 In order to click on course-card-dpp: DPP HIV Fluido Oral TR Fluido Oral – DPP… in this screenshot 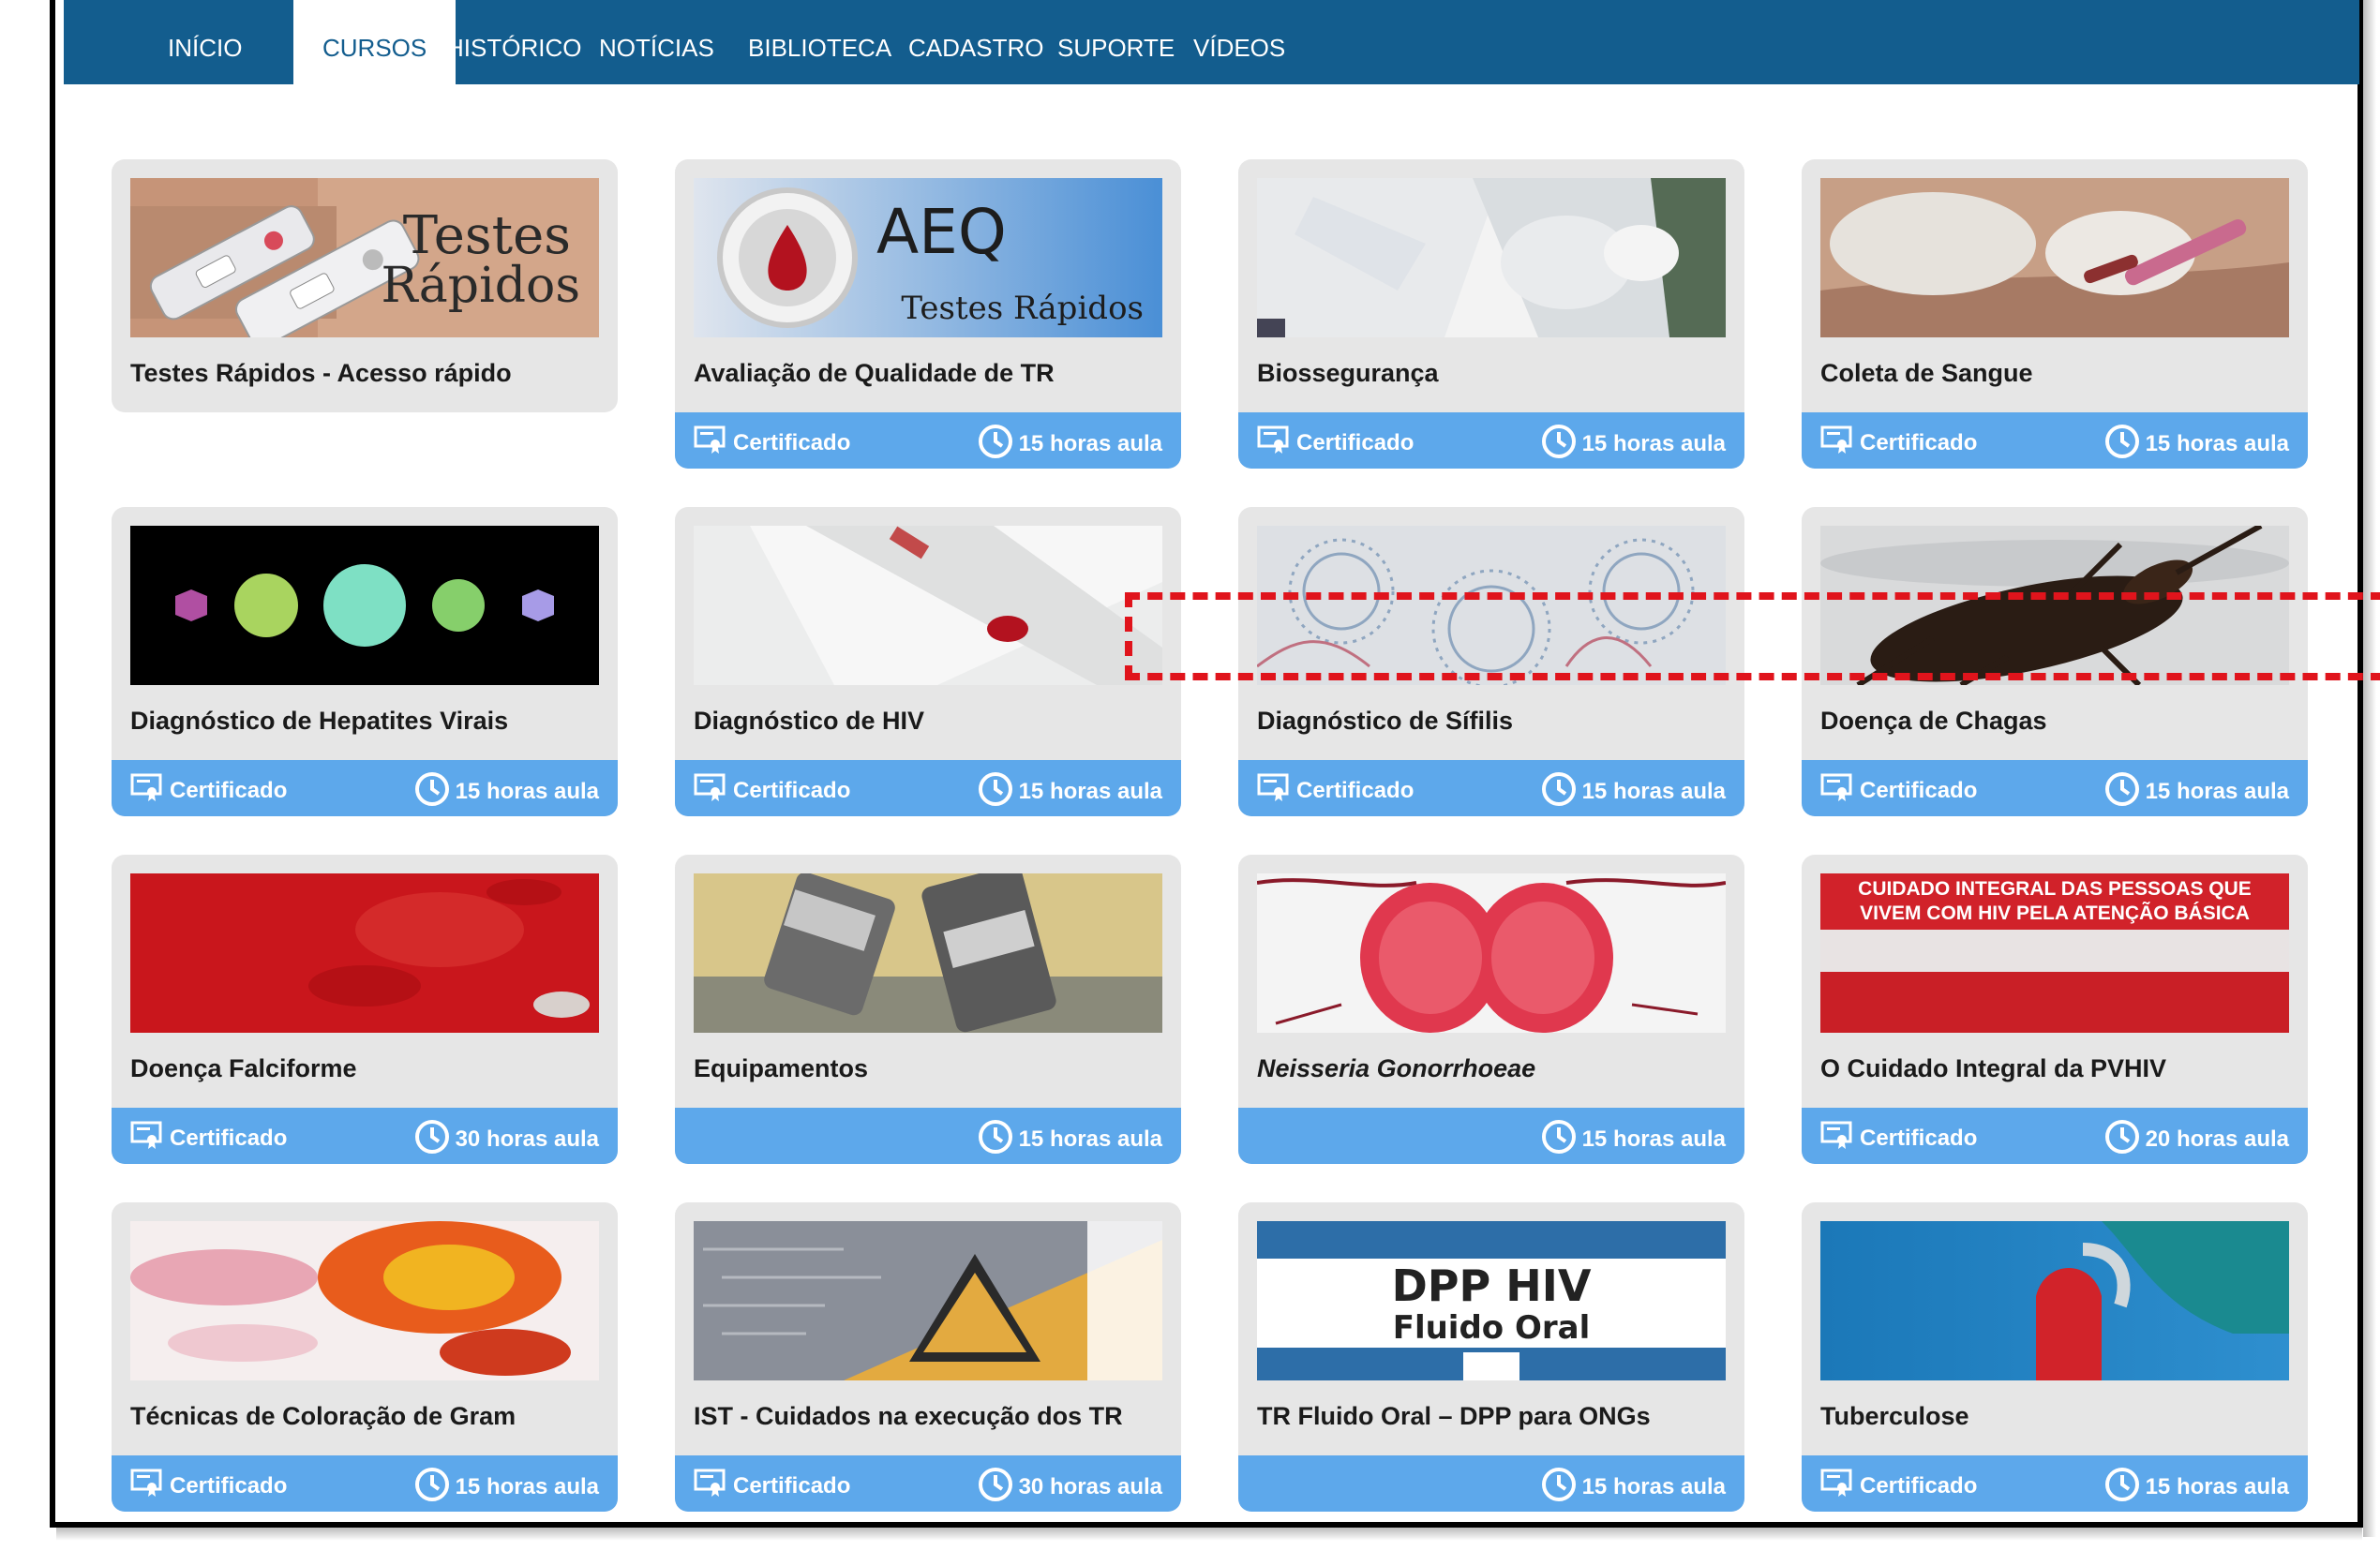, I will do `click(1491, 1357)`.